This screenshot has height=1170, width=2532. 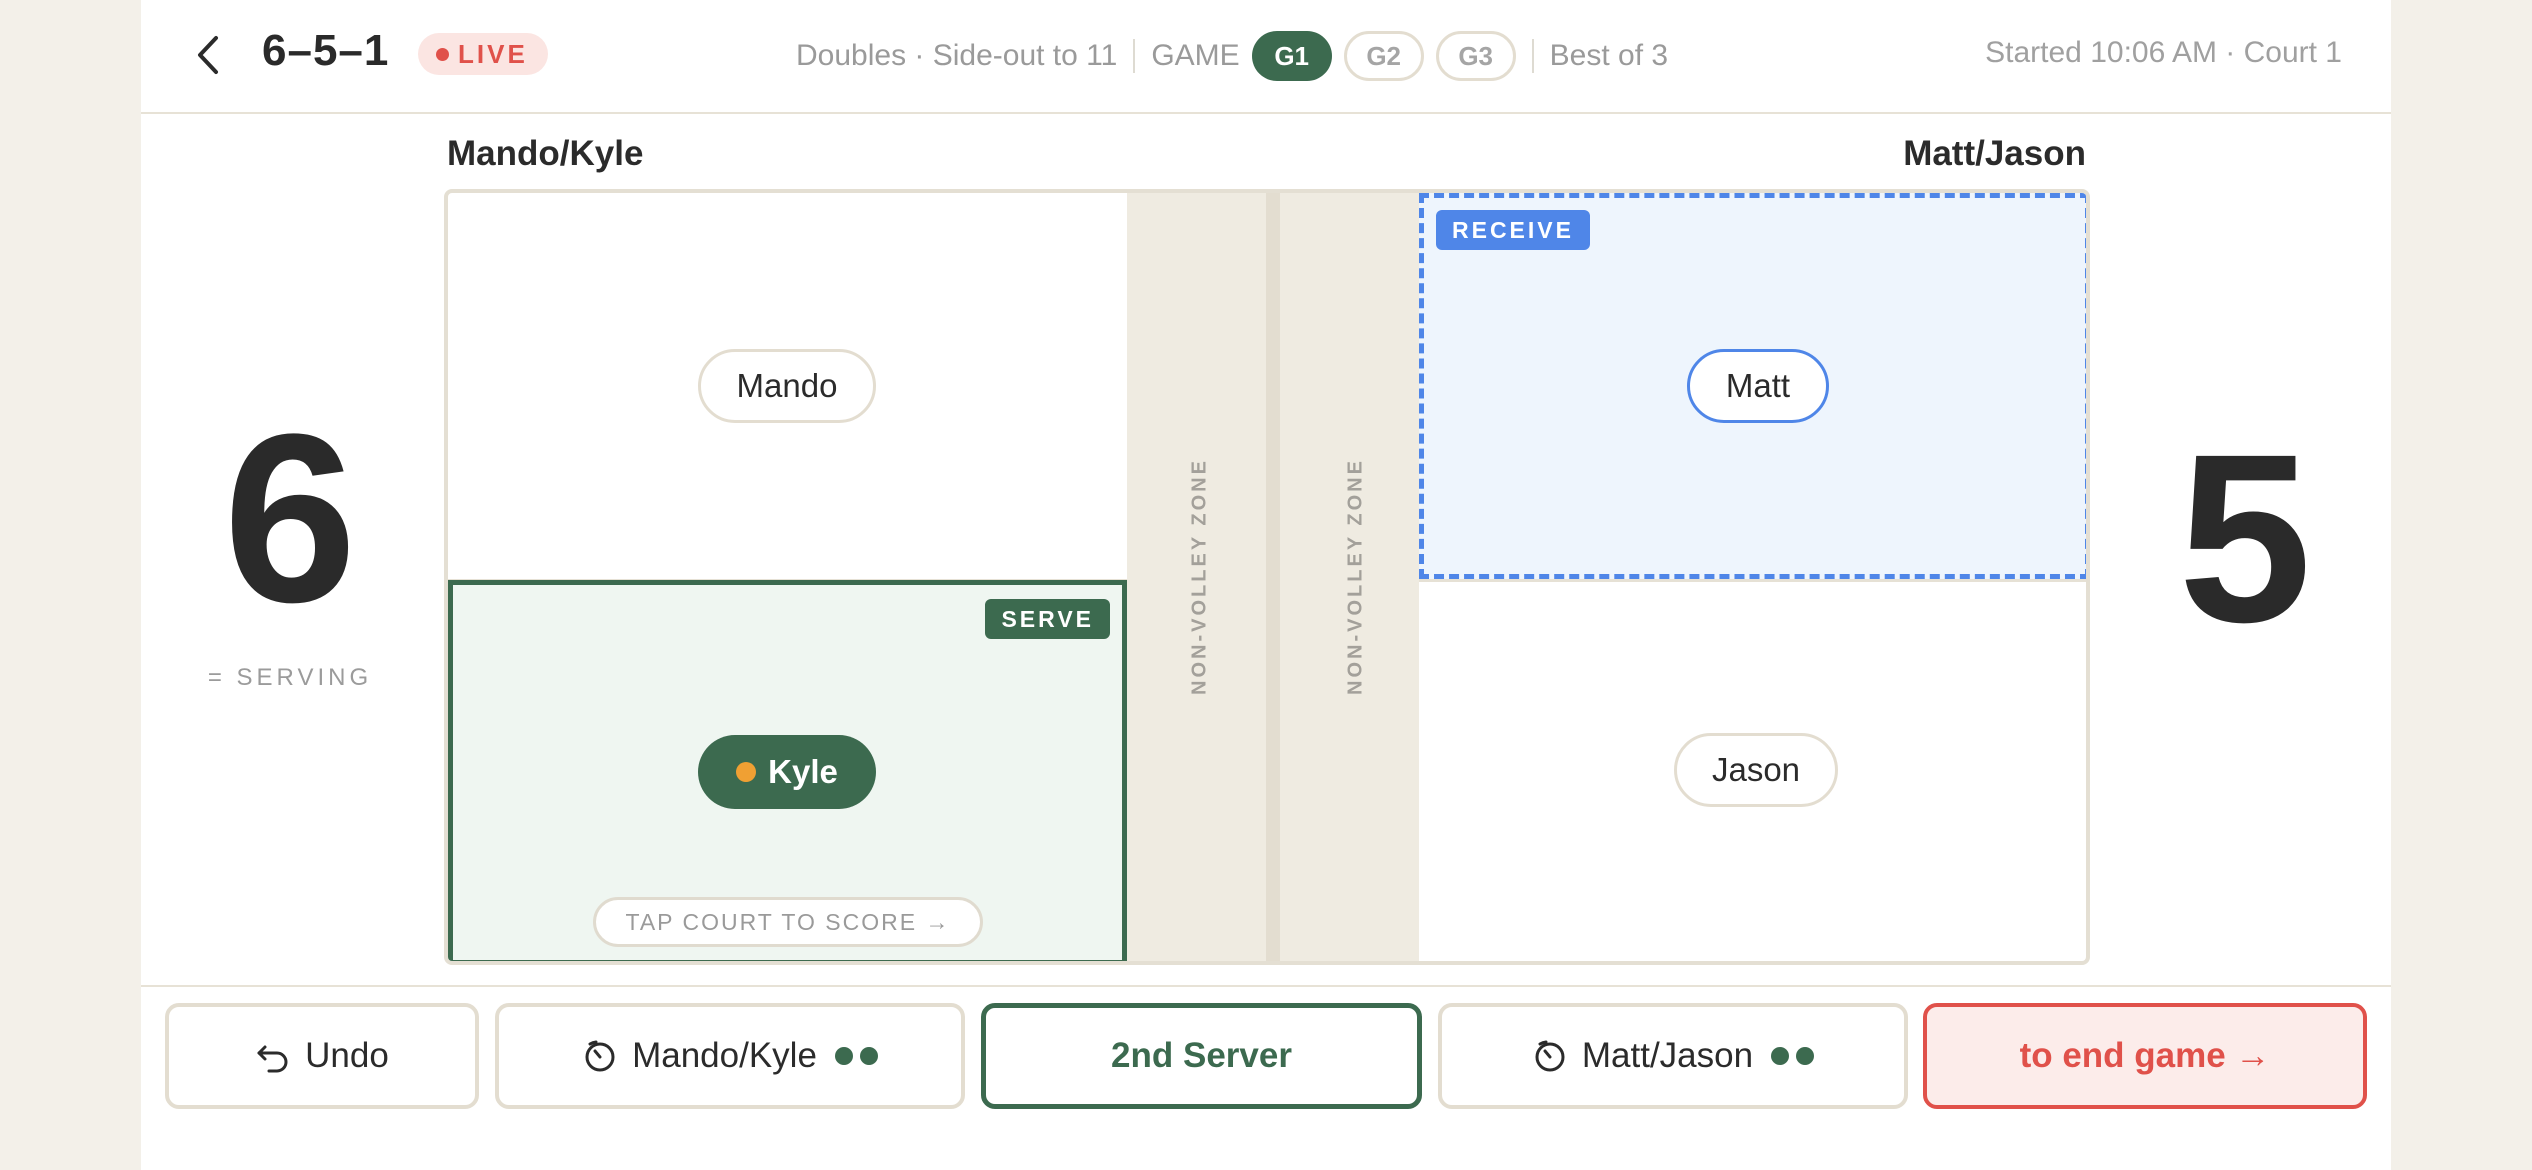 What do you see at coordinates (1383, 56) in the screenshot?
I see `game-tab-g2: G2` at bounding box center [1383, 56].